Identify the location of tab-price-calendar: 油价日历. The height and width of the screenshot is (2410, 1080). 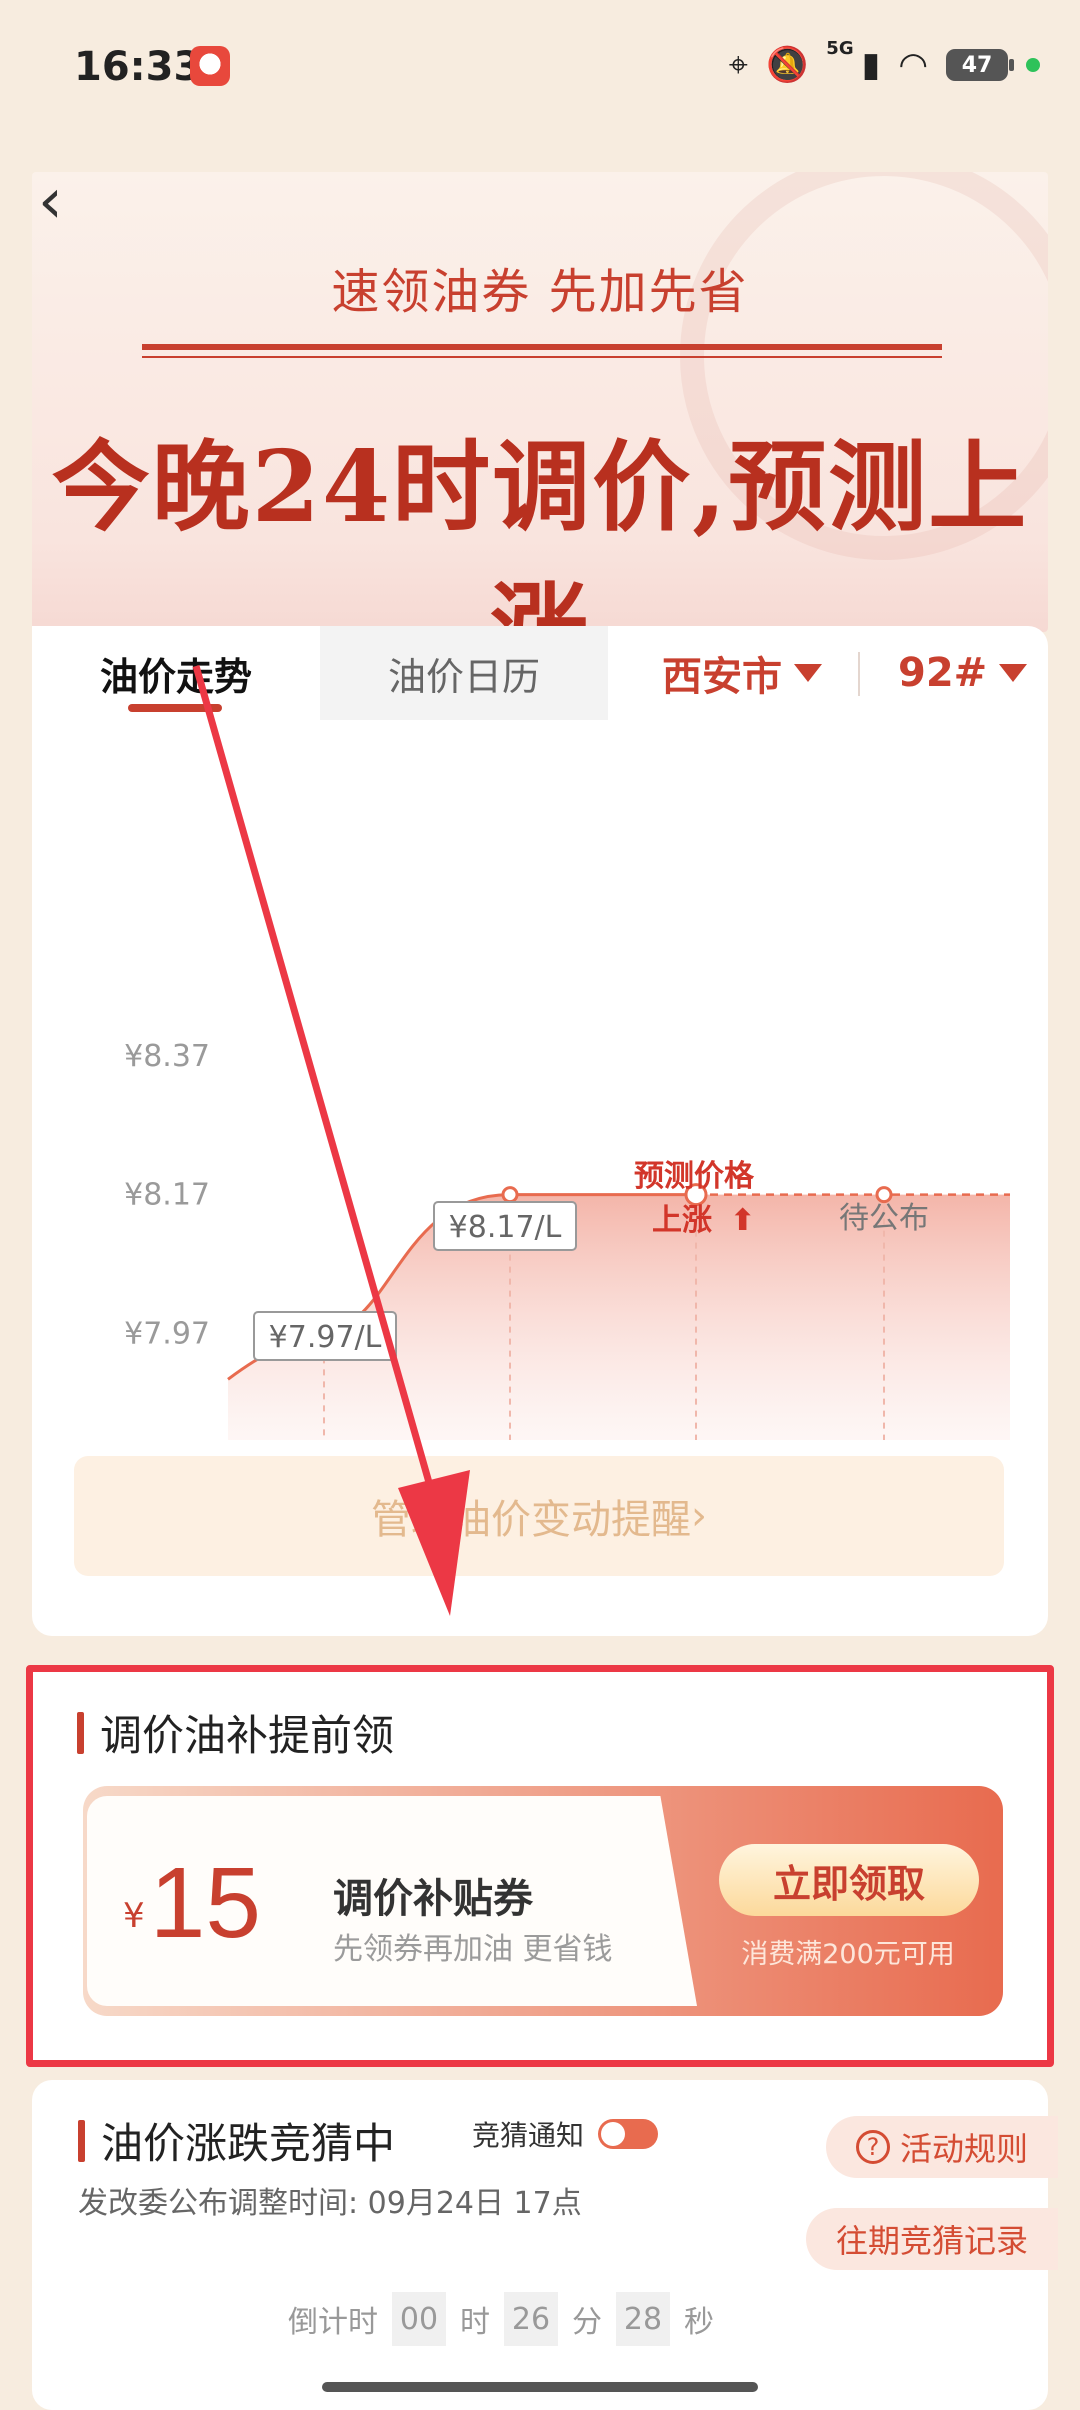
(464, 673).